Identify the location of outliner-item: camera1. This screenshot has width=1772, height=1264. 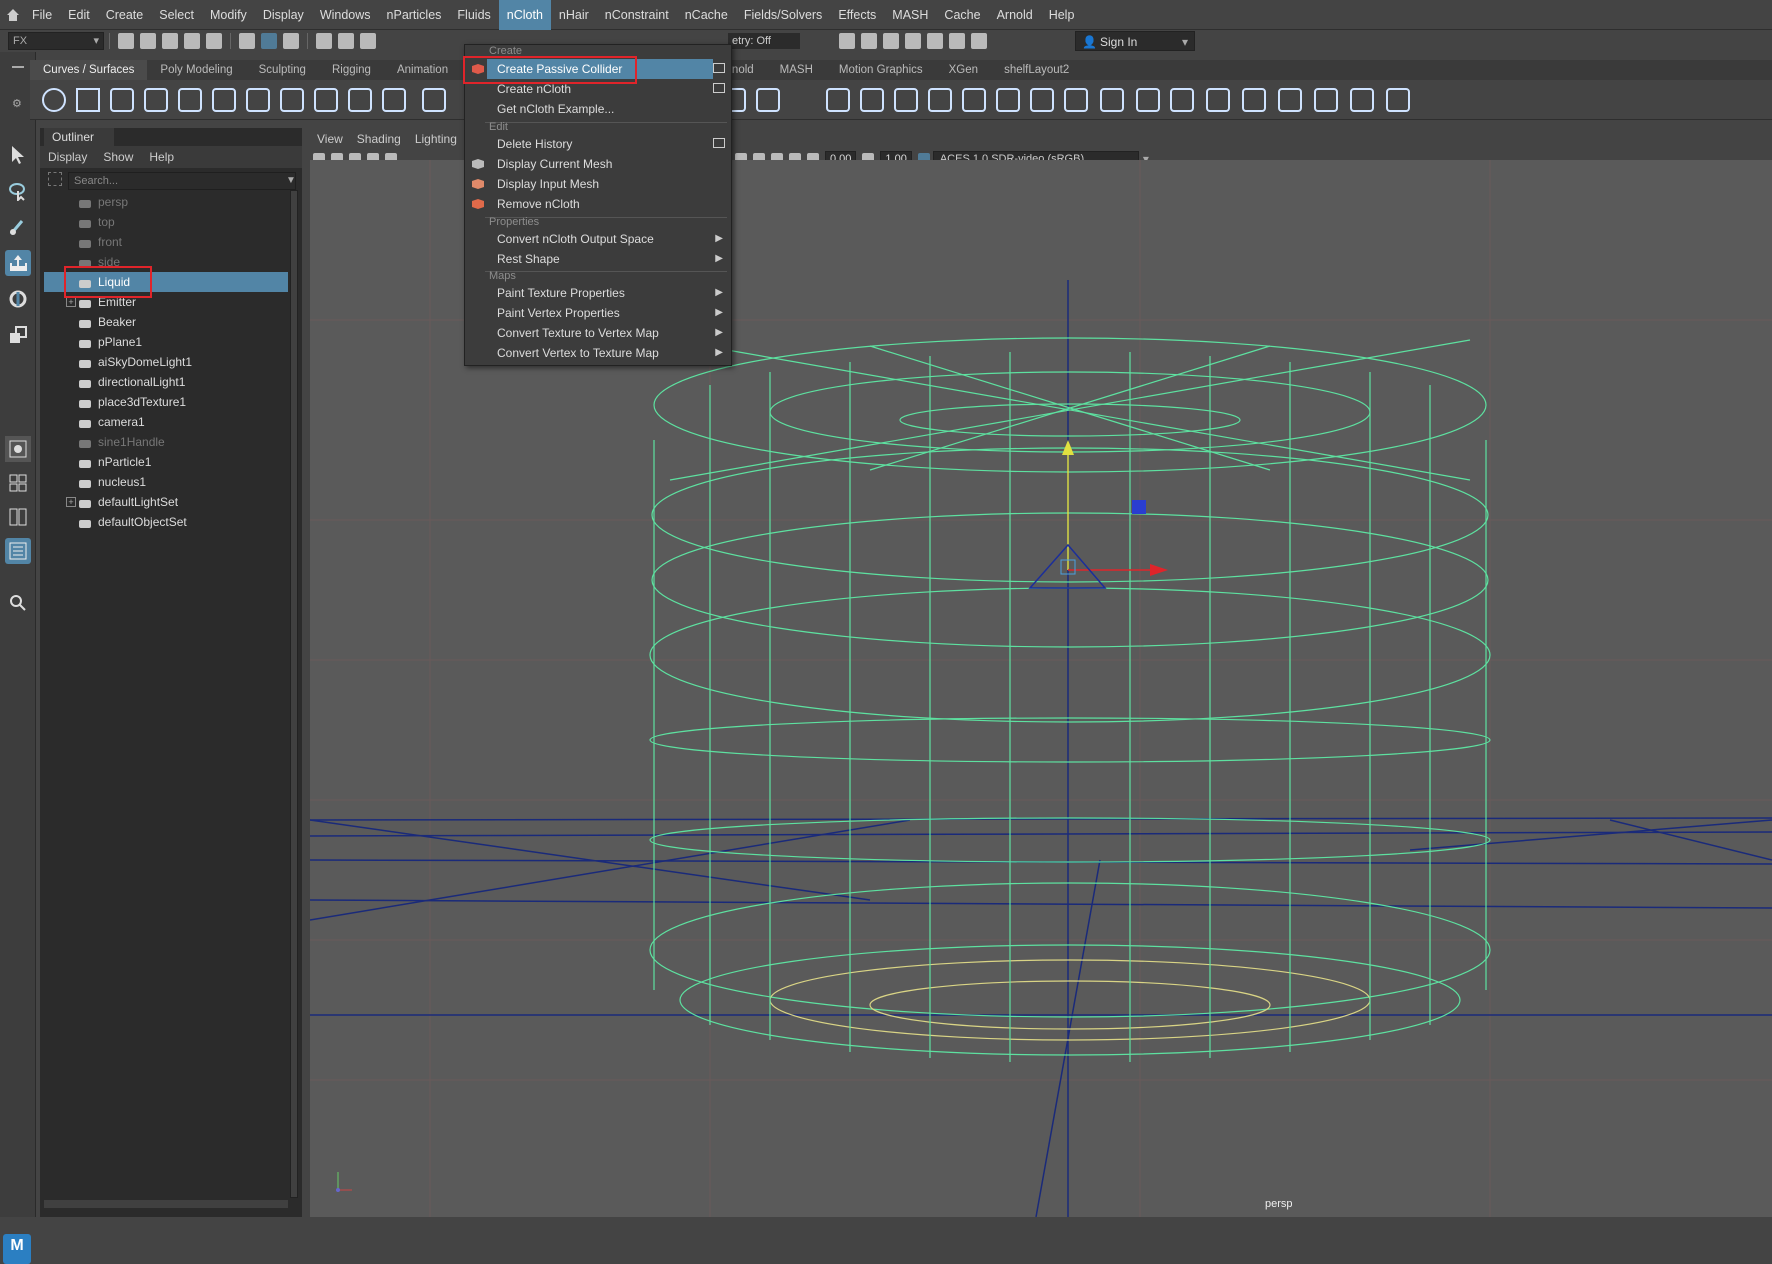
(166, 422).